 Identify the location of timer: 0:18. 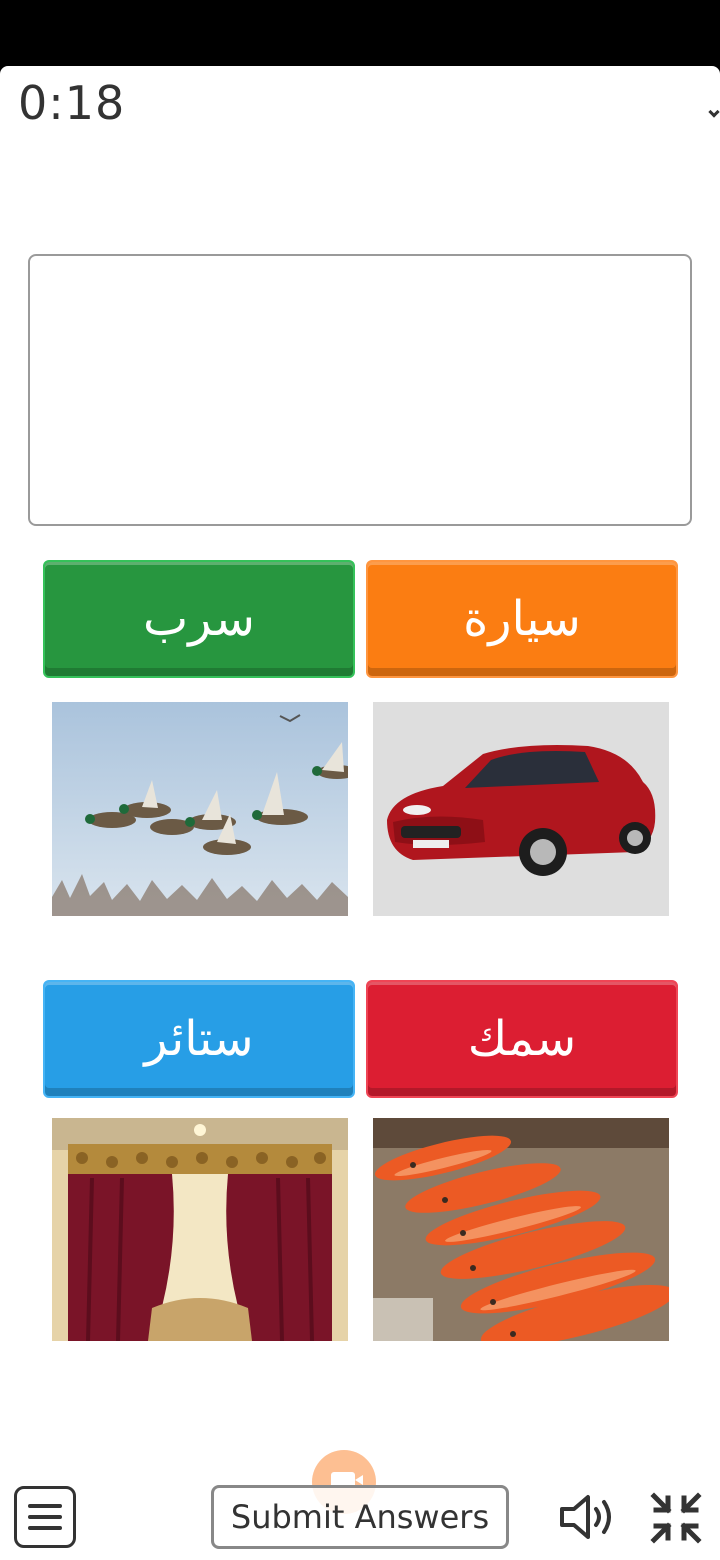
(72, 103).